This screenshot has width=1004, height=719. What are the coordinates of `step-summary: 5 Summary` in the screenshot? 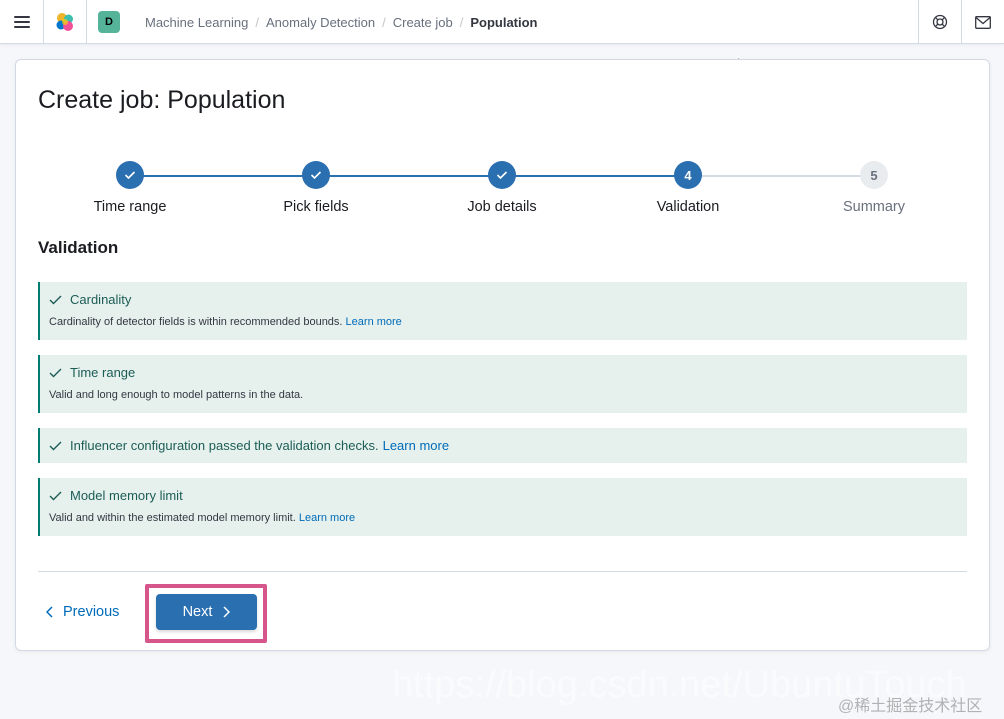 It's located at (874, 188).